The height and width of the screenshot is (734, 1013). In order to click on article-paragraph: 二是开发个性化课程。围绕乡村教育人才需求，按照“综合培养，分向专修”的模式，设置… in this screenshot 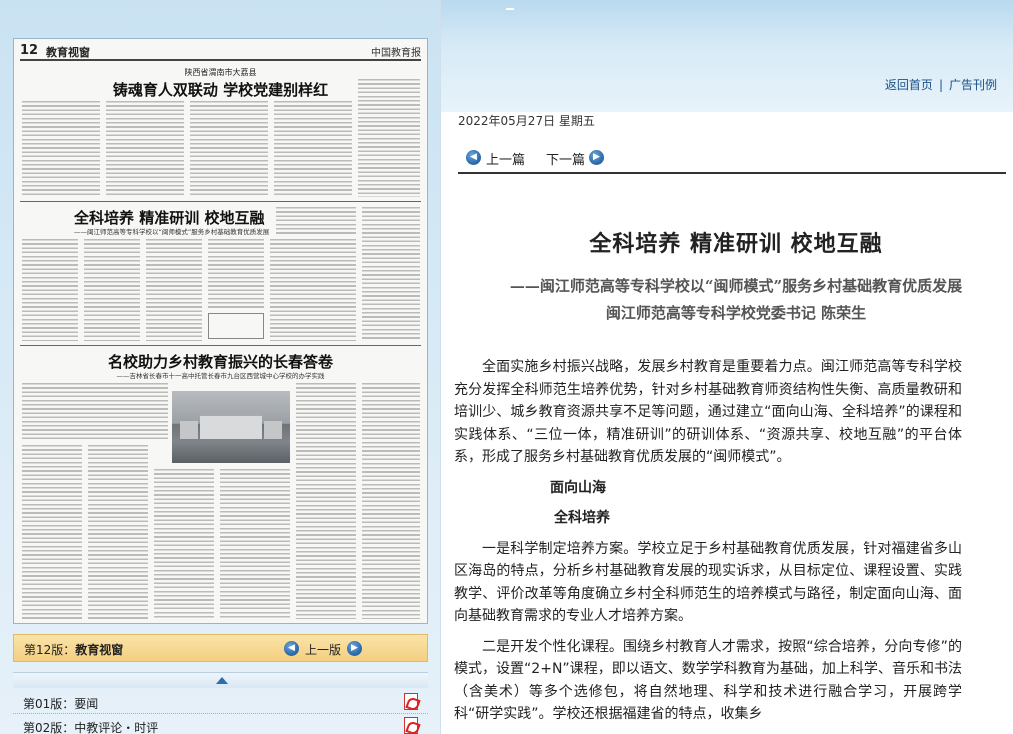, I will do `click(708, 680)`.